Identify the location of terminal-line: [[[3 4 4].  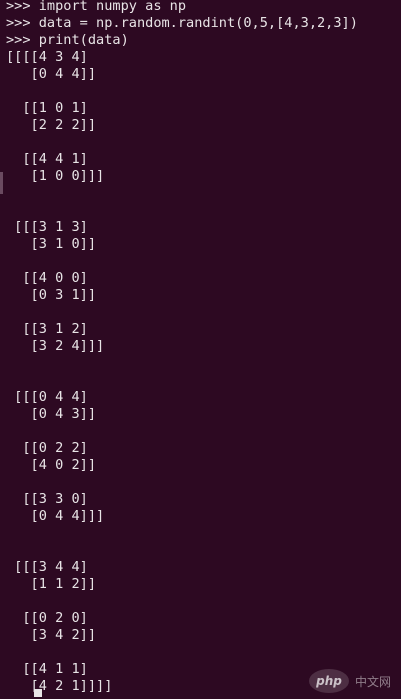
(47, 567).